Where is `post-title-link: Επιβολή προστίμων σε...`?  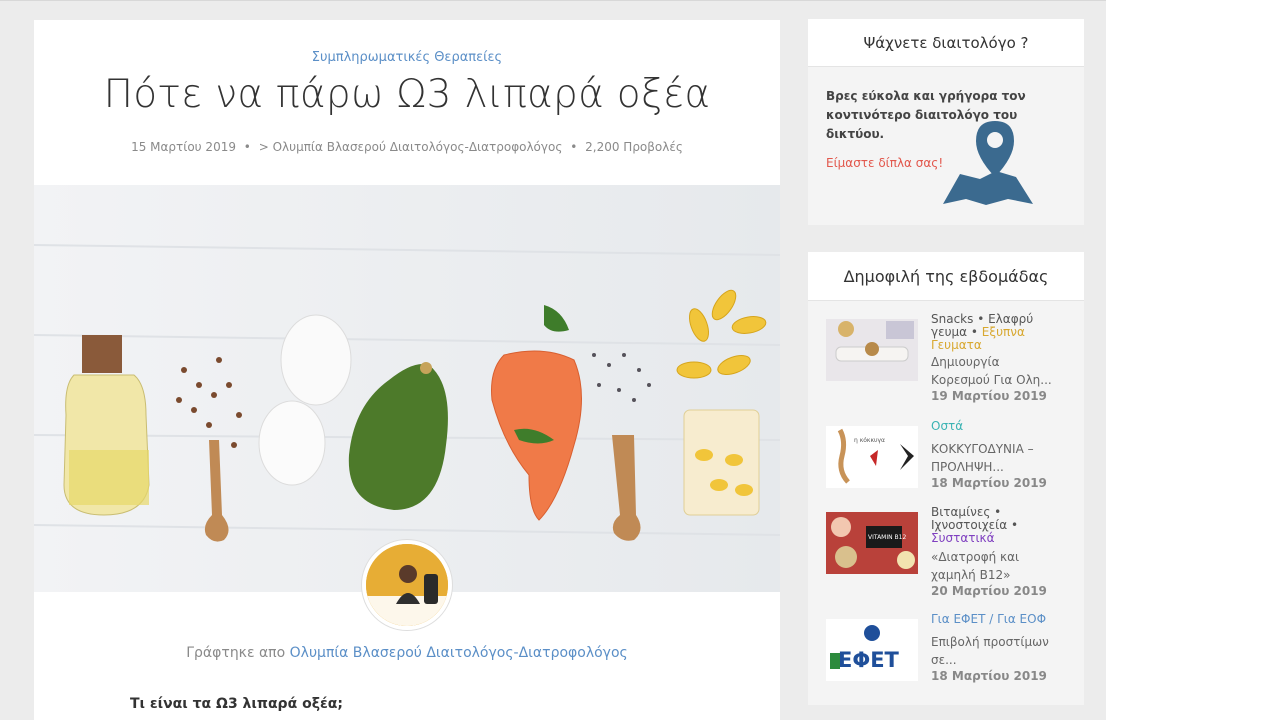 post-title-link: Επιβολή προστίμων σε... is located at coordinates (993, 651).